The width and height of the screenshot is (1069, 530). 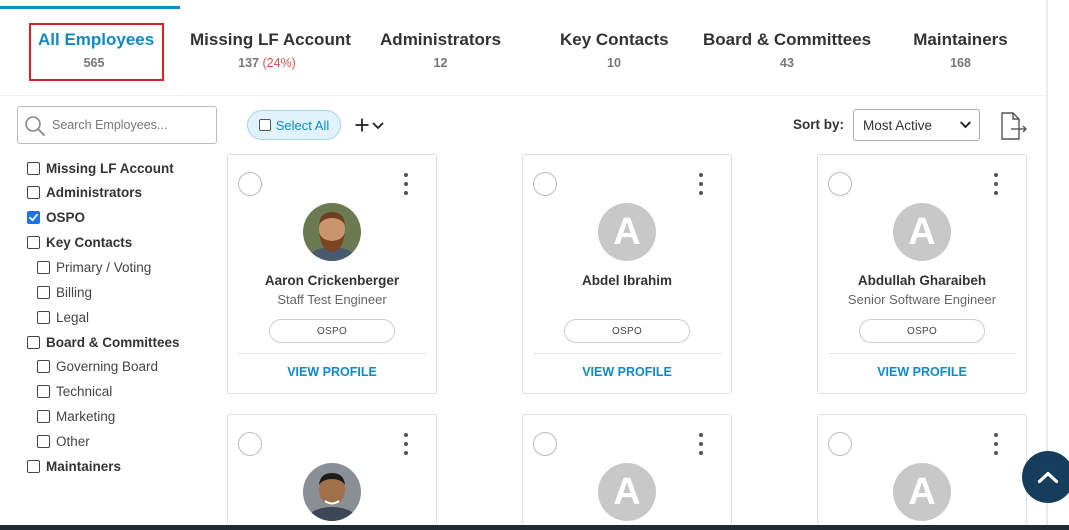 I want to click on tab-count-value: 137, so click(x=249, y=63).